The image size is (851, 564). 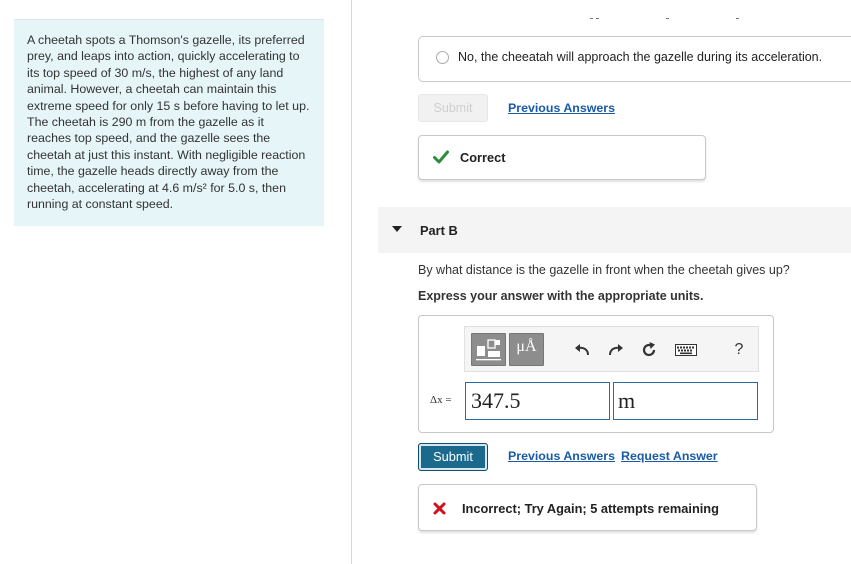 I want to click on problem-line: running at constant speed., so click(x=100, y=204).